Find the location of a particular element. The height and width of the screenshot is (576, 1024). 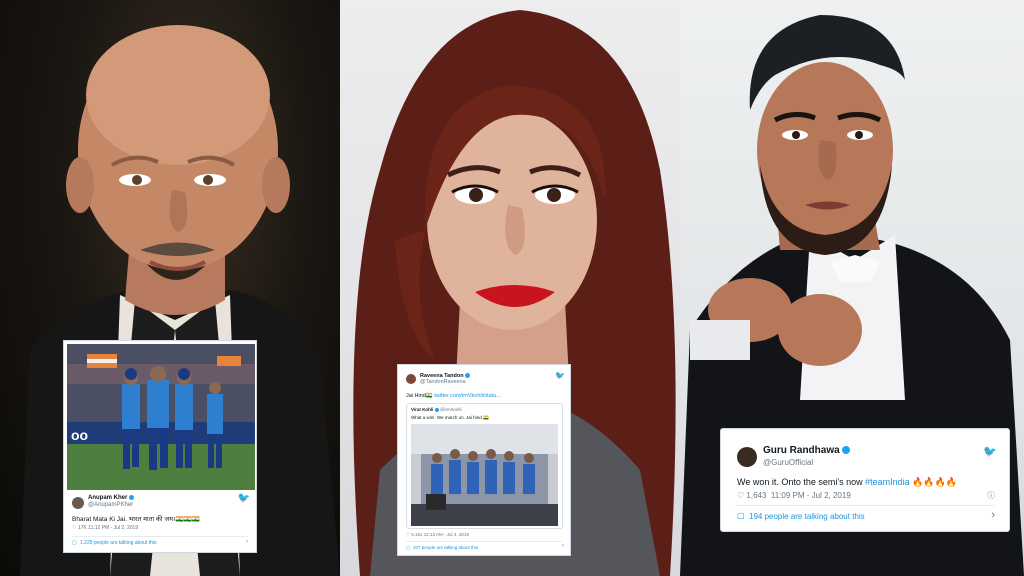

tweet-text: We won it. Onto the semi's now is located at coordinates (800, 482).